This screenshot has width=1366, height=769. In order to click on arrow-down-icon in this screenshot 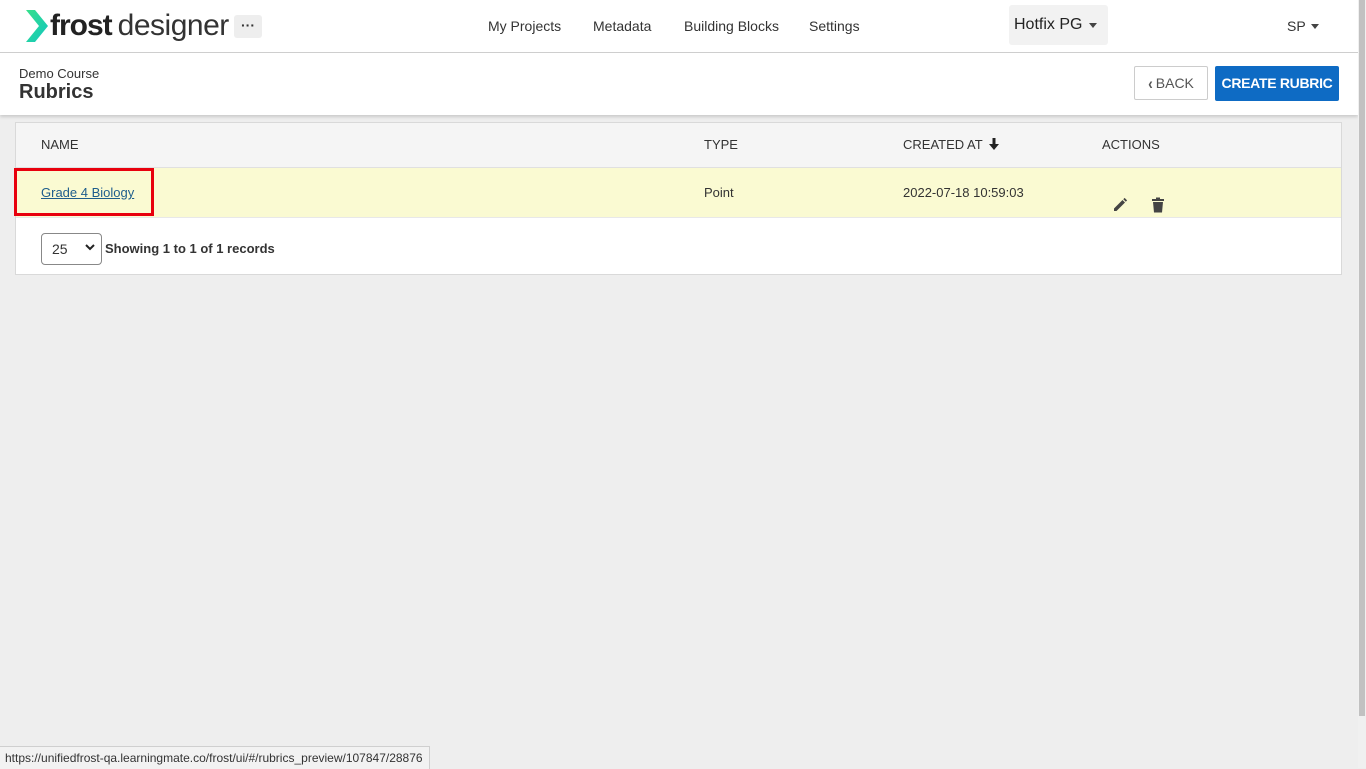, I will do `click(994, 145)`.